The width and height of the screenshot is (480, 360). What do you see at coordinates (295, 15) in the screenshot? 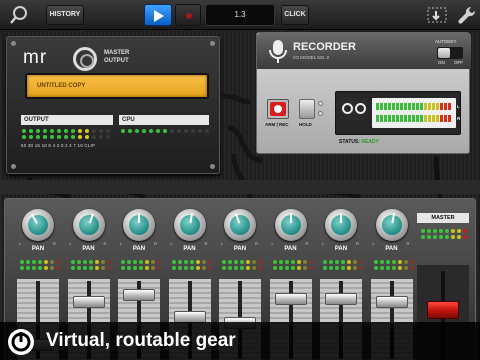
I see `click-button: CLICK` at bounding box center [295, 15].